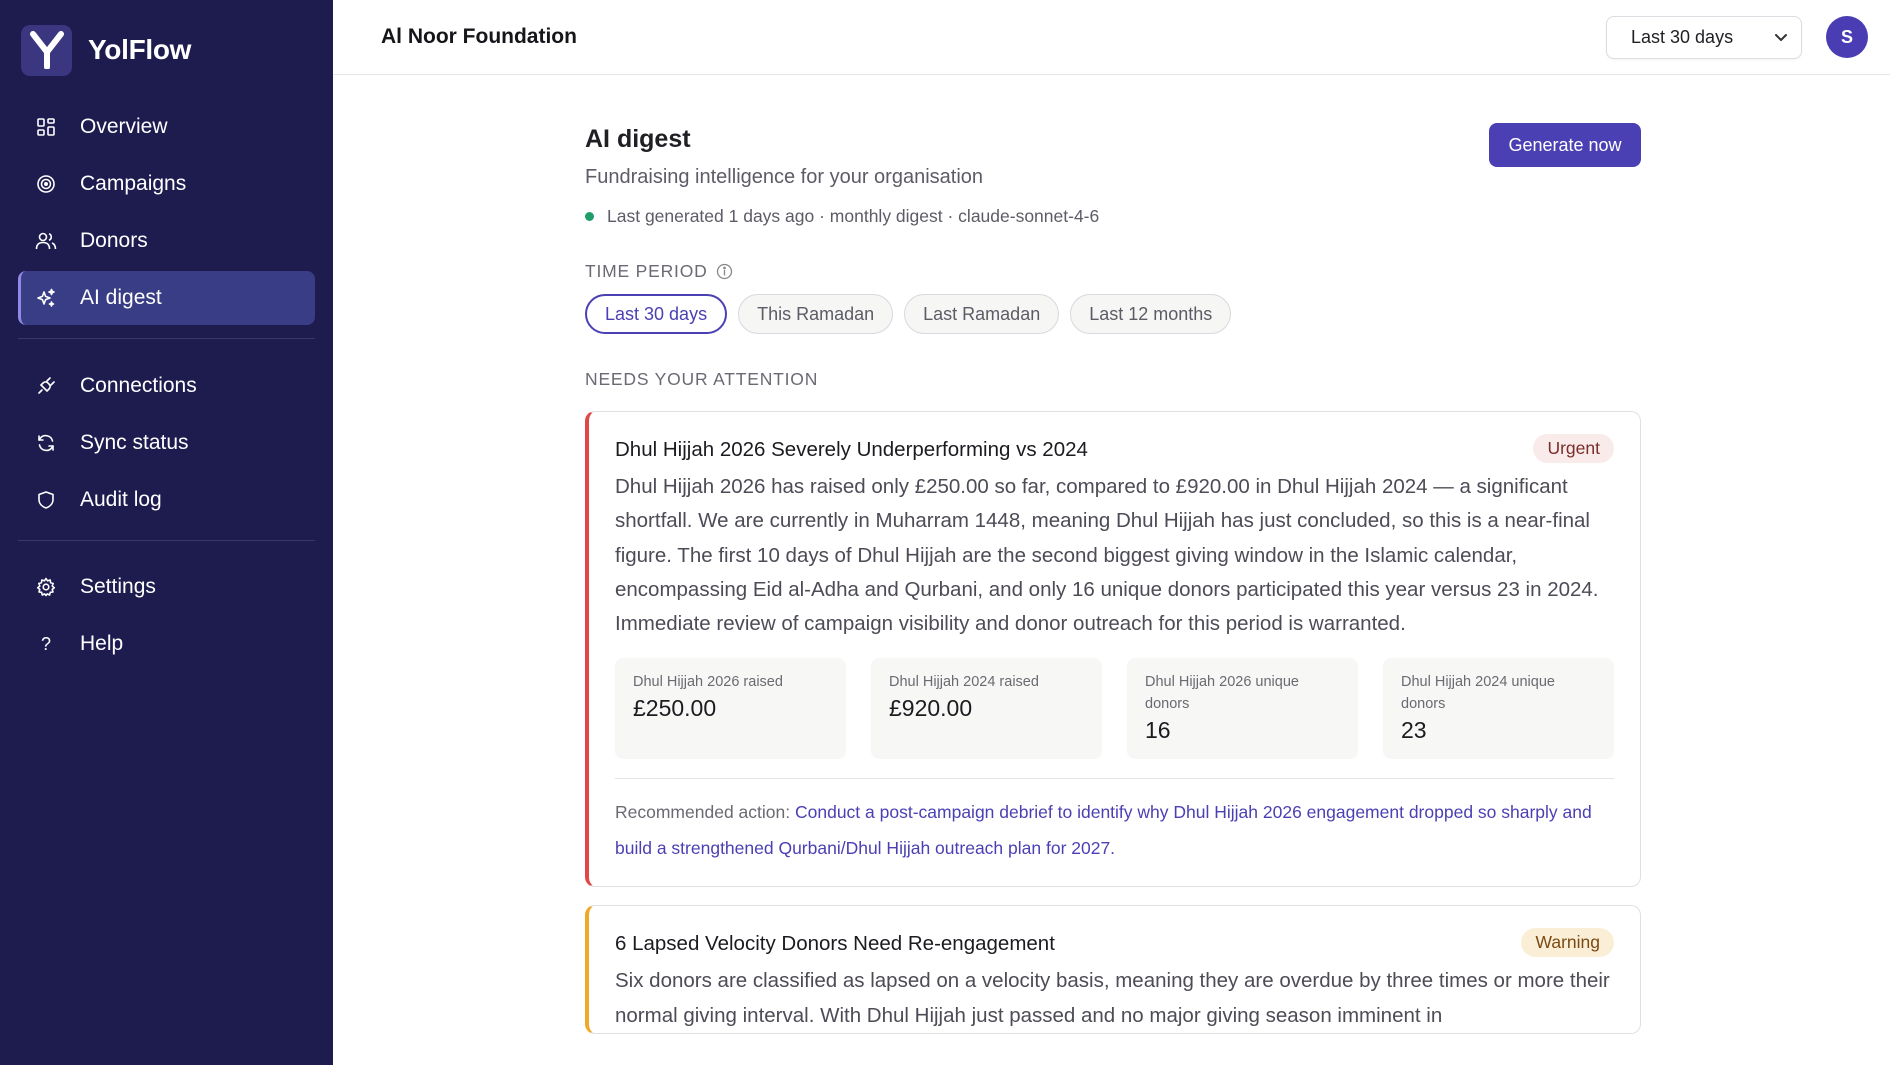 Image resolution: width=1890 pixels, height=1065 pixels. Describe the element at coordinates (134, 442) in the screenshot. I see `sidebar-item-label: Sync status` at that location.